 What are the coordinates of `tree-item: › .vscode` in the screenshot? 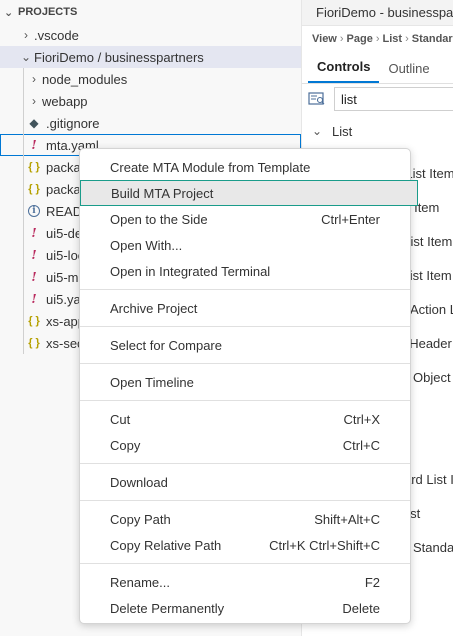 It's located at (150, 35).